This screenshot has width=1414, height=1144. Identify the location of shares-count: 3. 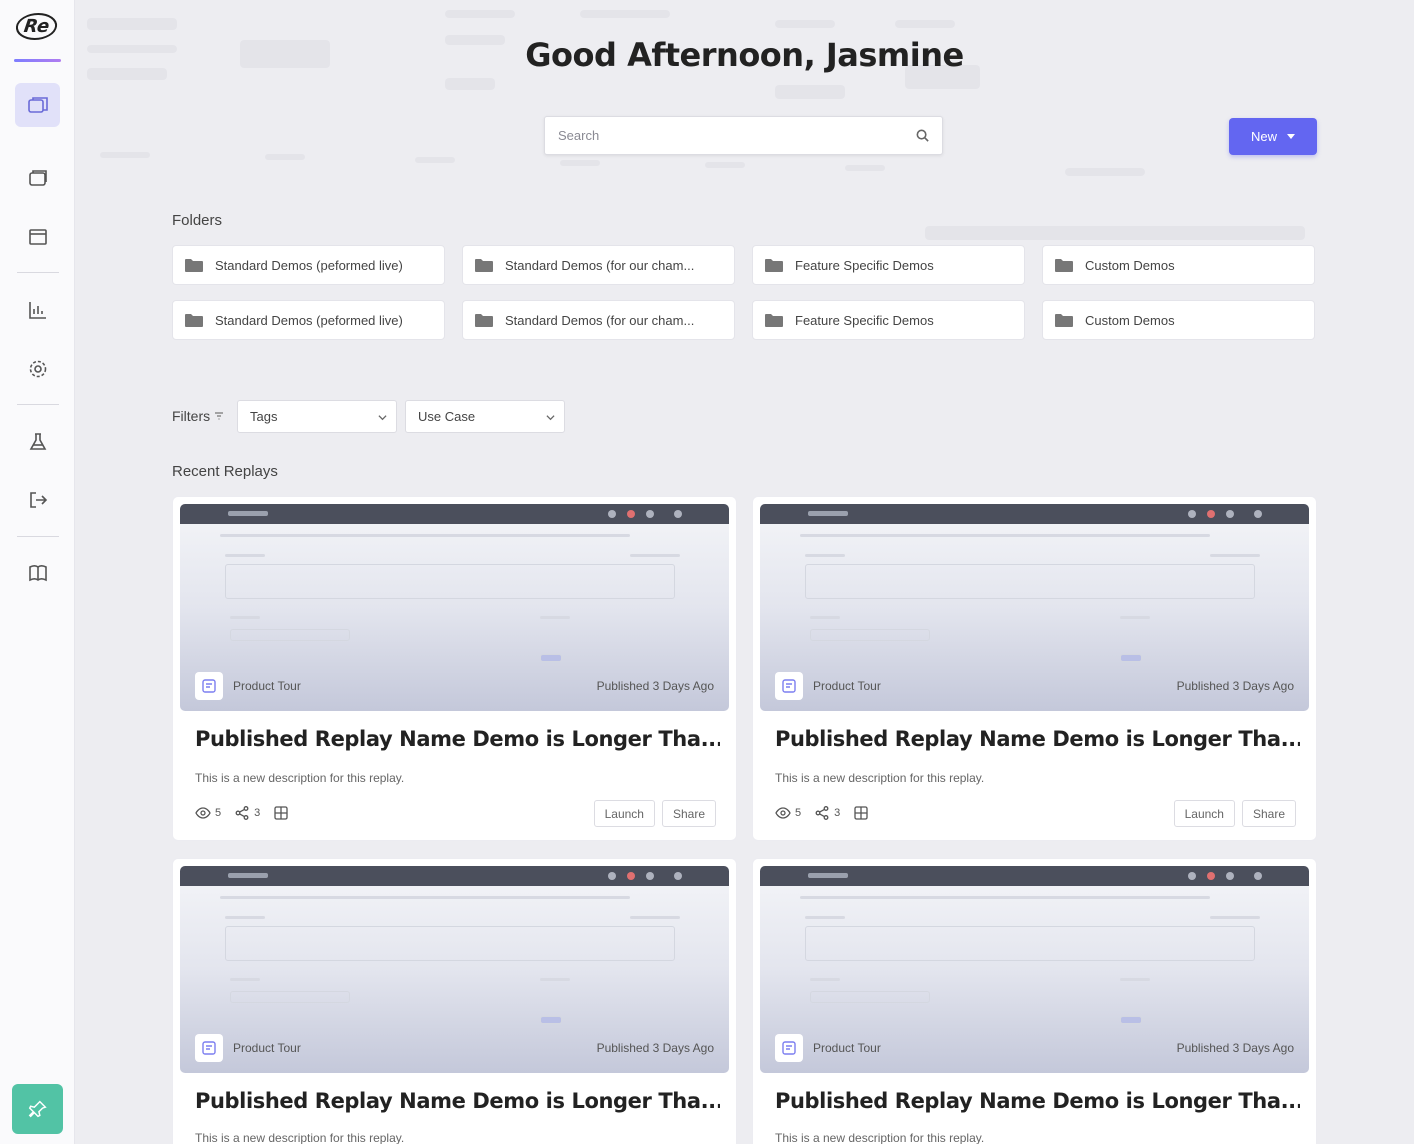
(837, 813).